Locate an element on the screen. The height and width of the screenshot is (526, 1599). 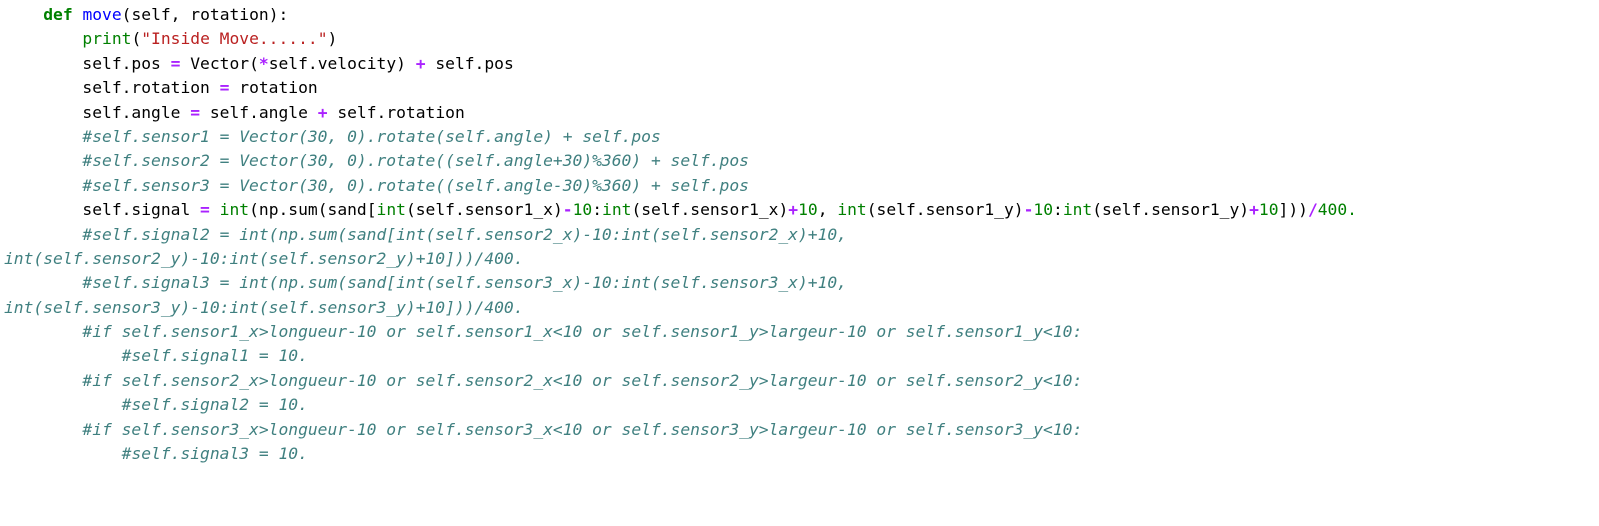
code-token: ( is located at coordinates (136, 39).